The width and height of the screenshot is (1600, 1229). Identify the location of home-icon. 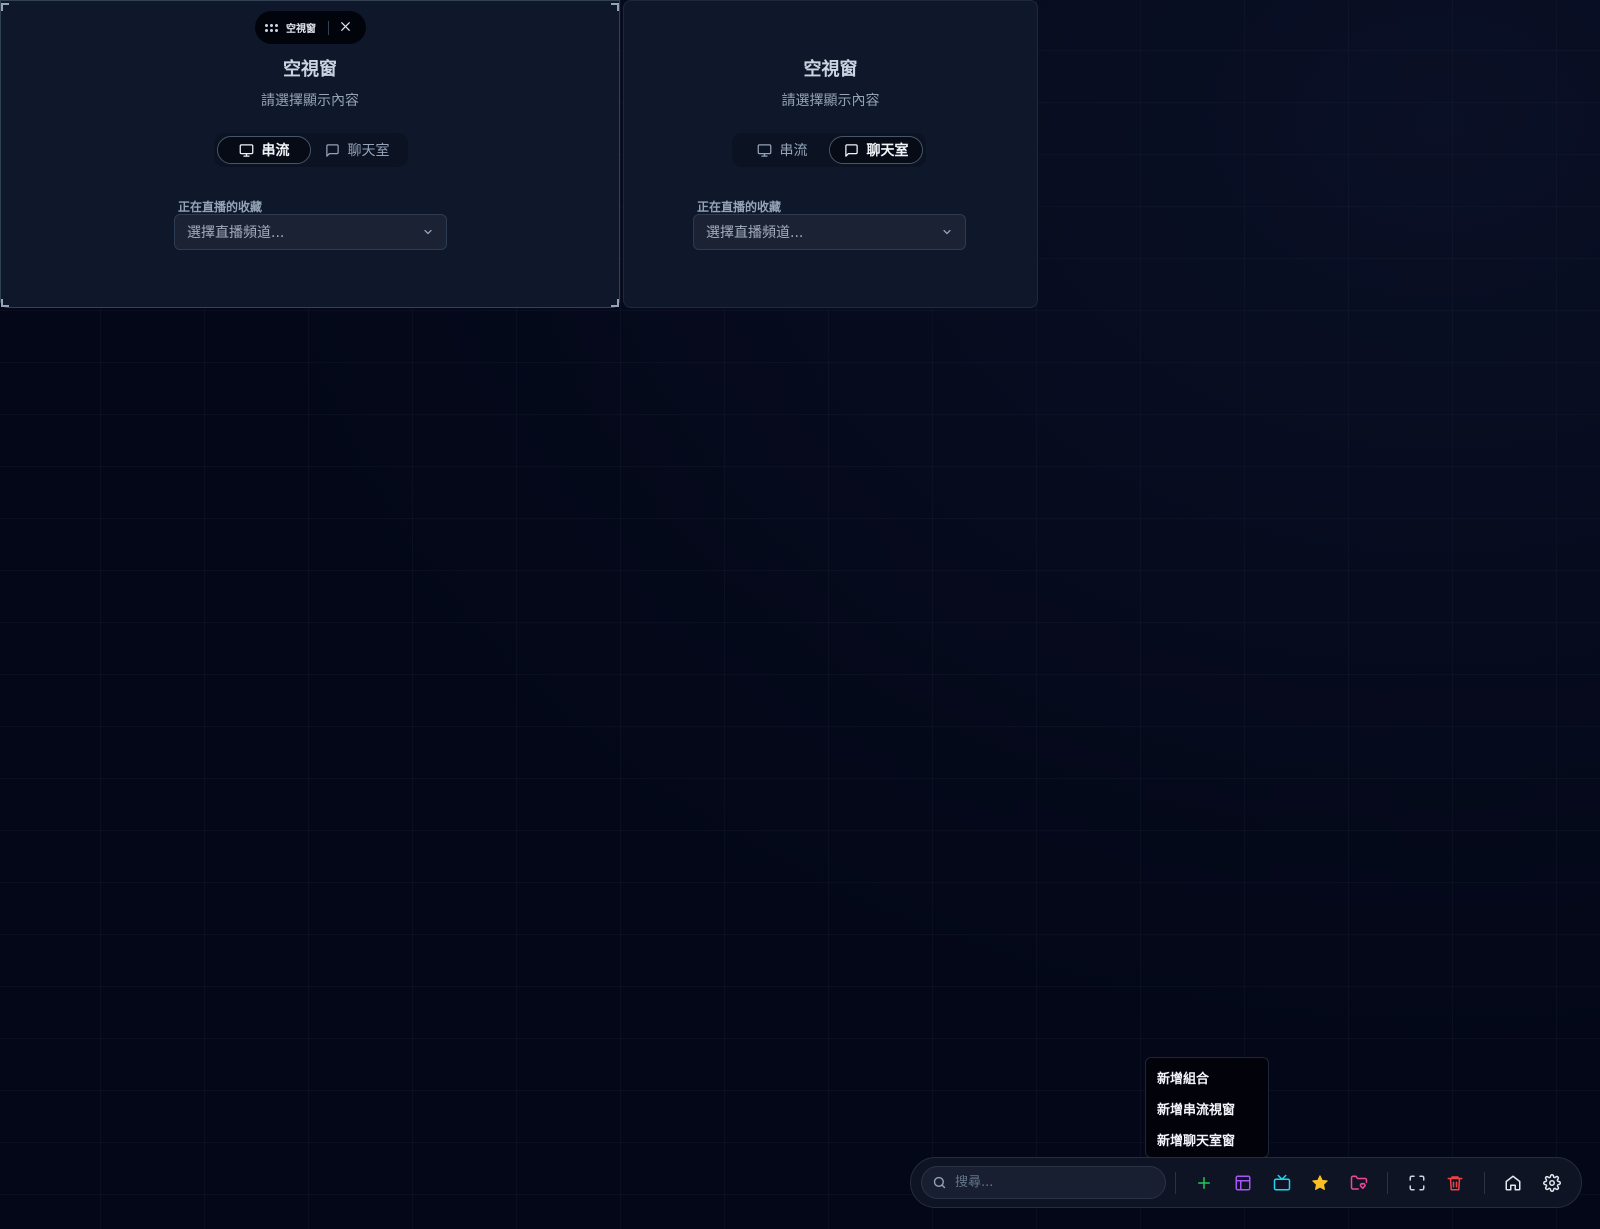
(1513, 1182).